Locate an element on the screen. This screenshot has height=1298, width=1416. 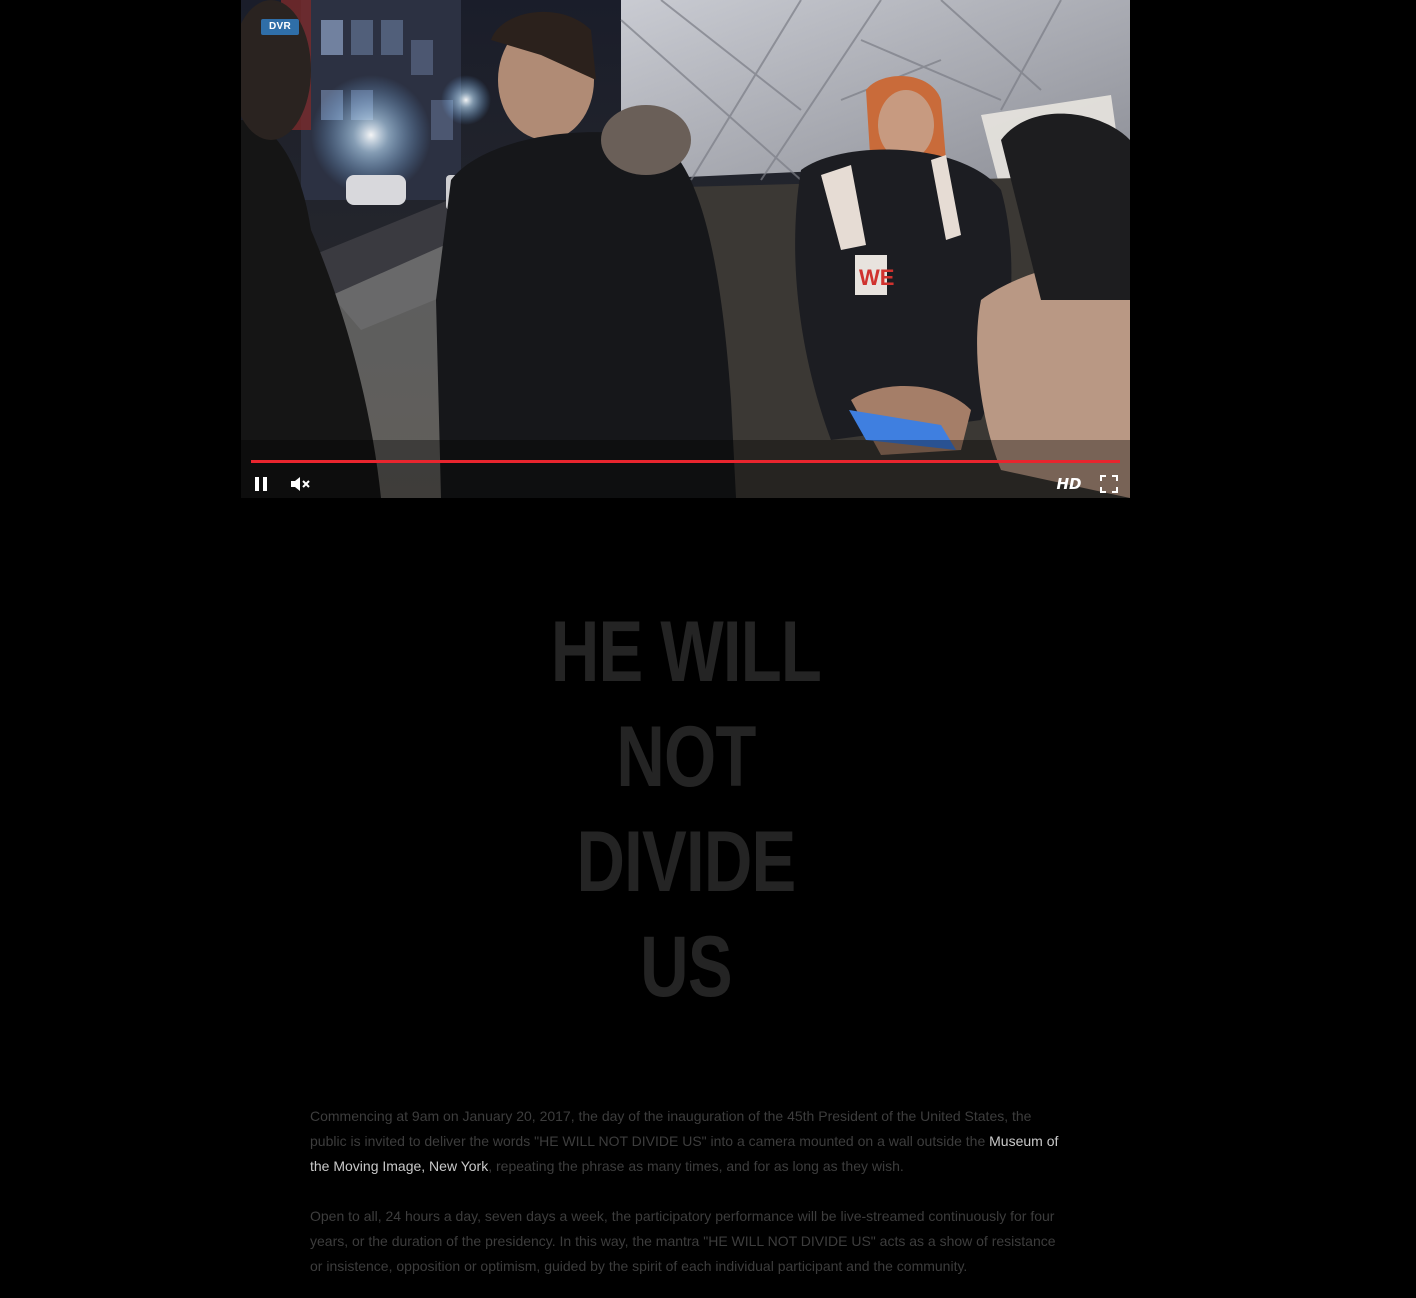
pause-button is located at coordinates (261, 484).